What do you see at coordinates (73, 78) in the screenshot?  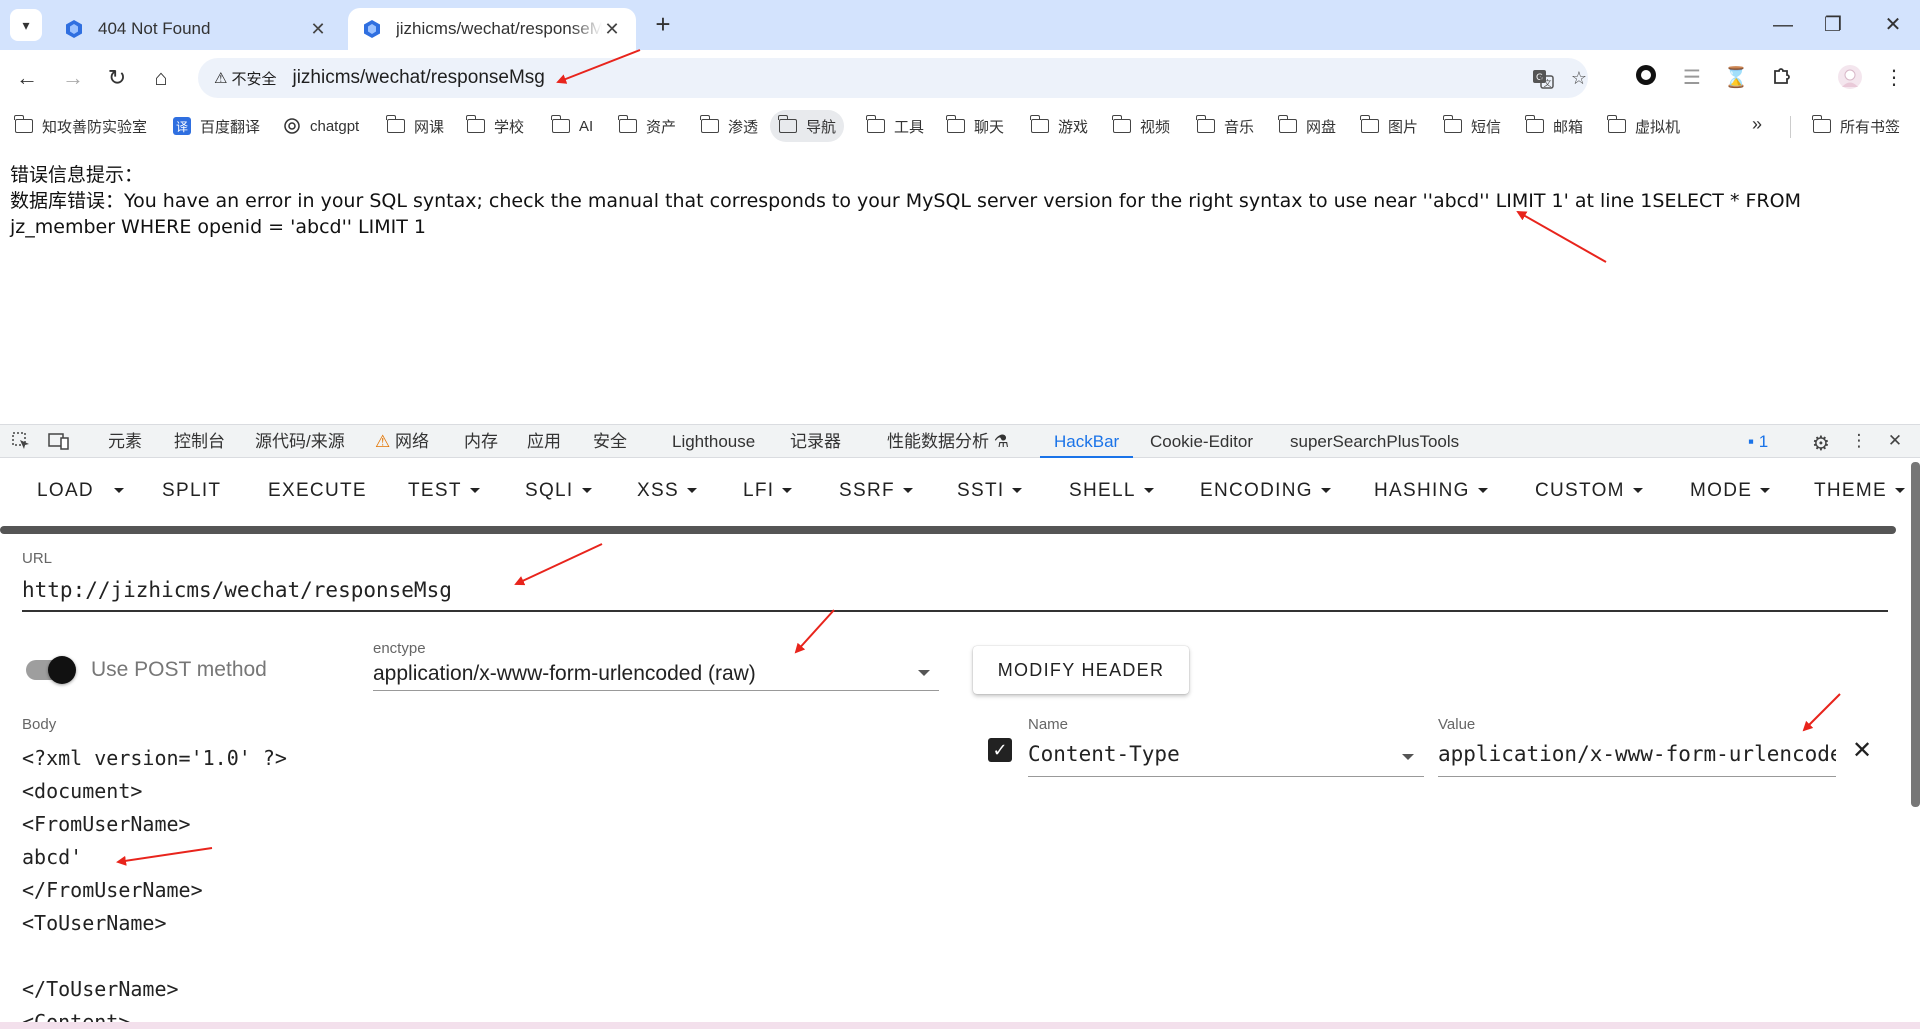 I see `forward-icon: →` at bounding box center [73, 78].